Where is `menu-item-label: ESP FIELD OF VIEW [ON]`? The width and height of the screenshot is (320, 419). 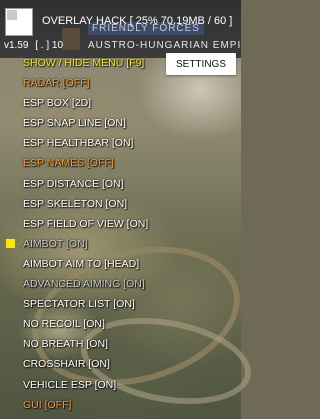
menu-item-label: ESP FIELD OF VIEW [ON] is located at coordinates (86, 223).